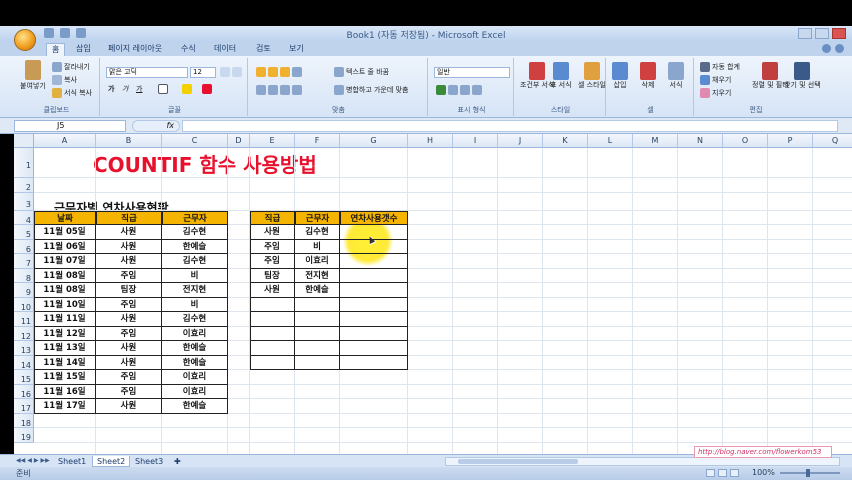 The width and height of the screenshot is (852, 480). Describe the element at coordinates (164, 89) in the screenshot. I see `borders-button` at that location.